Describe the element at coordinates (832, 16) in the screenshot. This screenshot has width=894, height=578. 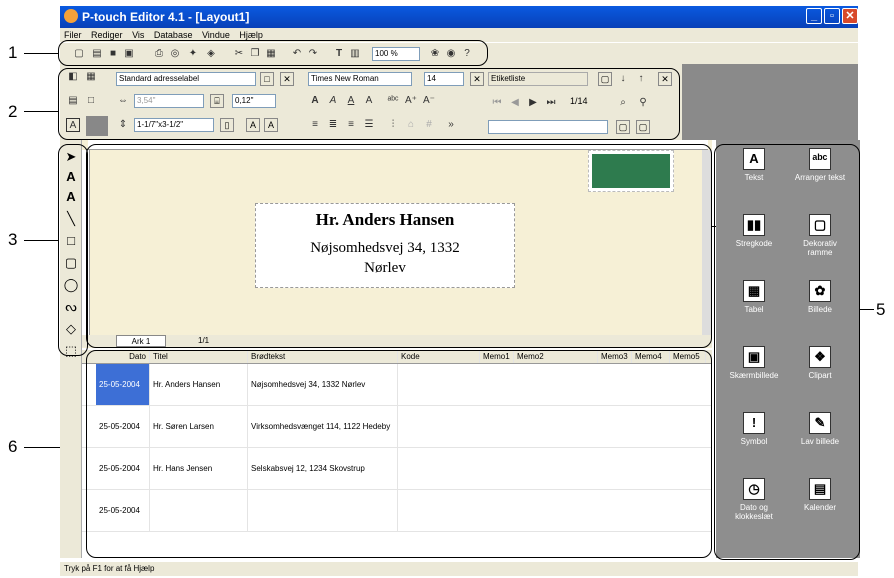
I see `maximize-button: ▫` at that location.